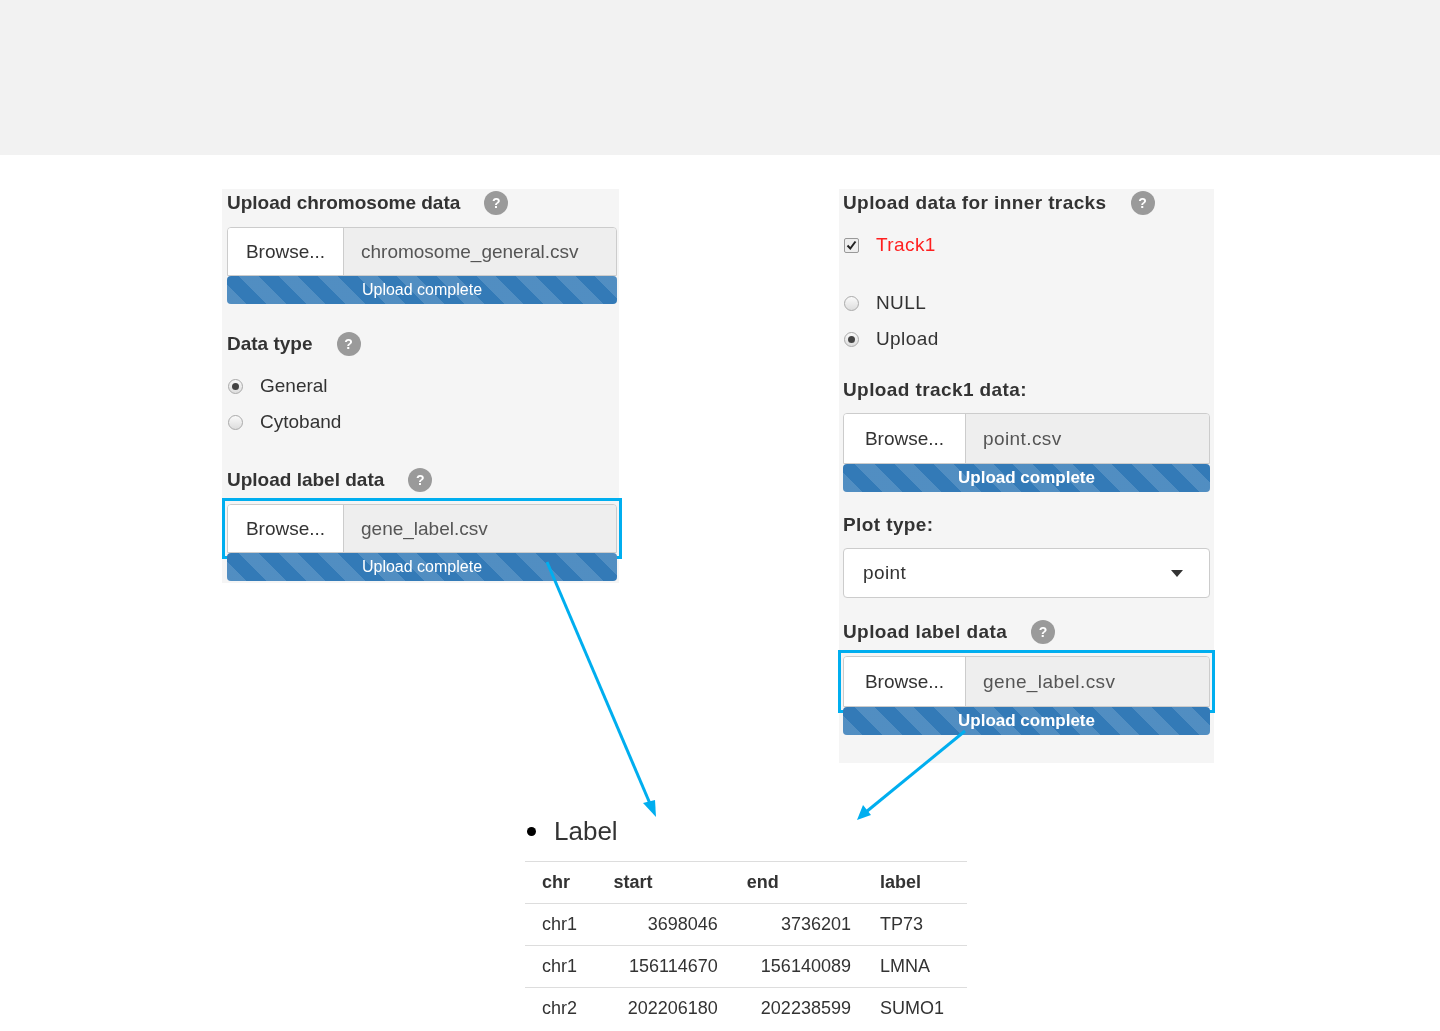 This screenshot has height=1031, width=1440. What do you see at coordinates (907, 339) in the screenshot?
I see `option-label: Upload` at bounding box center [907, 339].